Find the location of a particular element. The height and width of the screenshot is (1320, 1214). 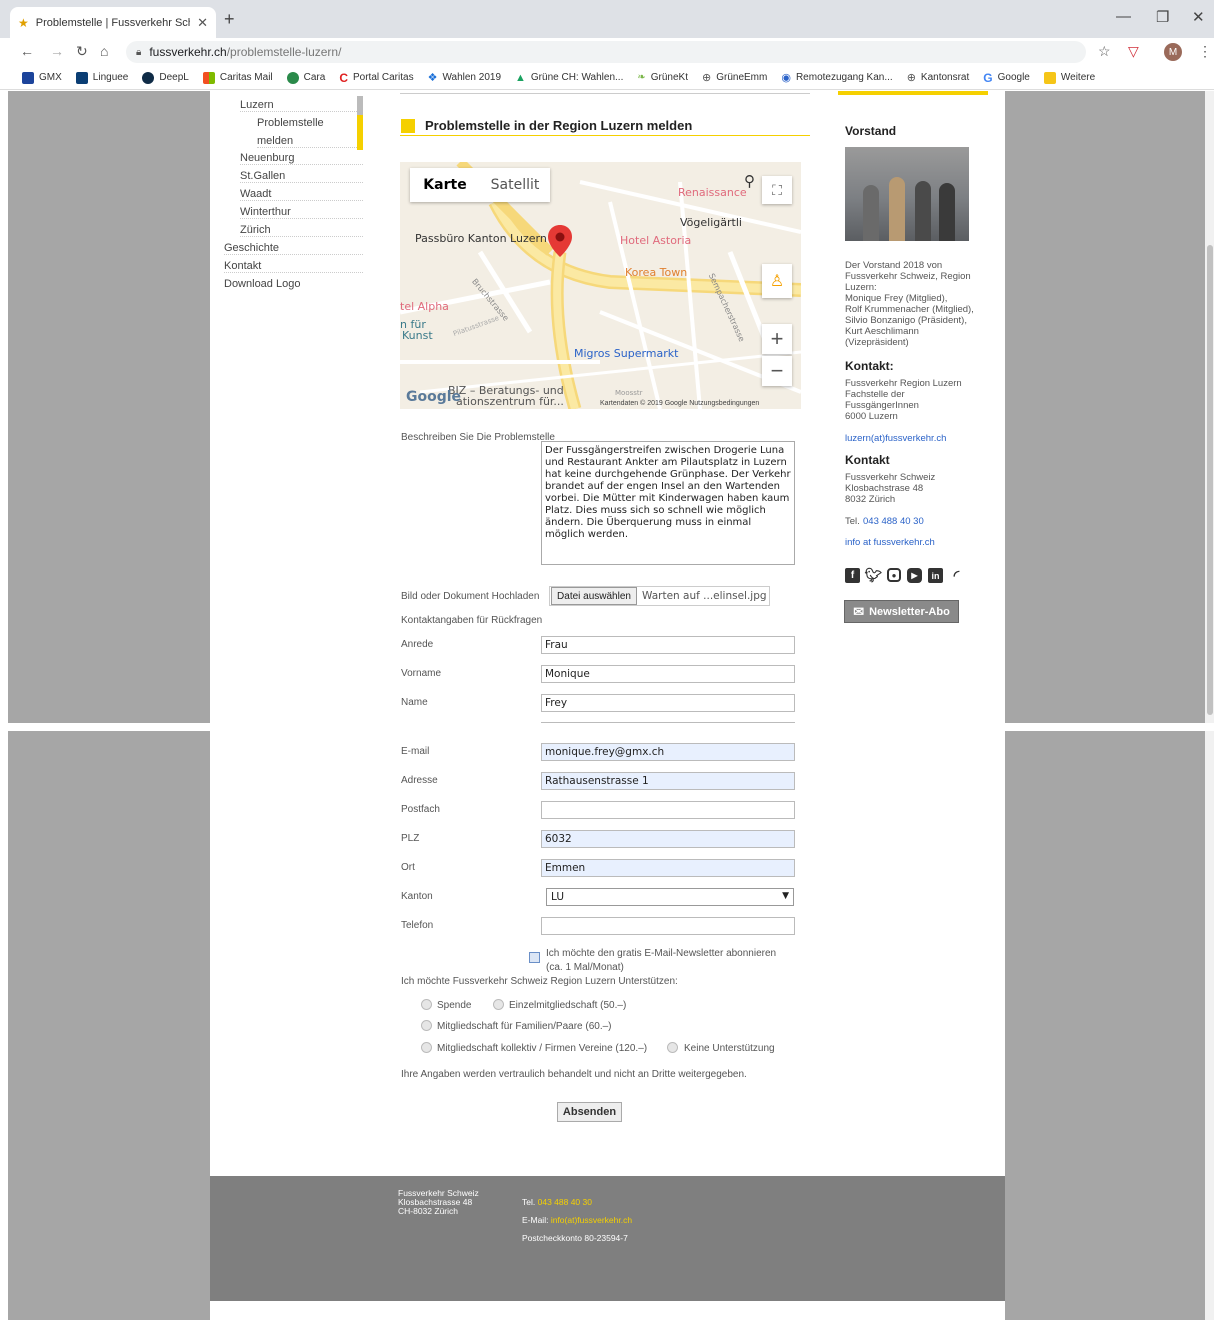

telefon-field is located at coordinates (668, 926).